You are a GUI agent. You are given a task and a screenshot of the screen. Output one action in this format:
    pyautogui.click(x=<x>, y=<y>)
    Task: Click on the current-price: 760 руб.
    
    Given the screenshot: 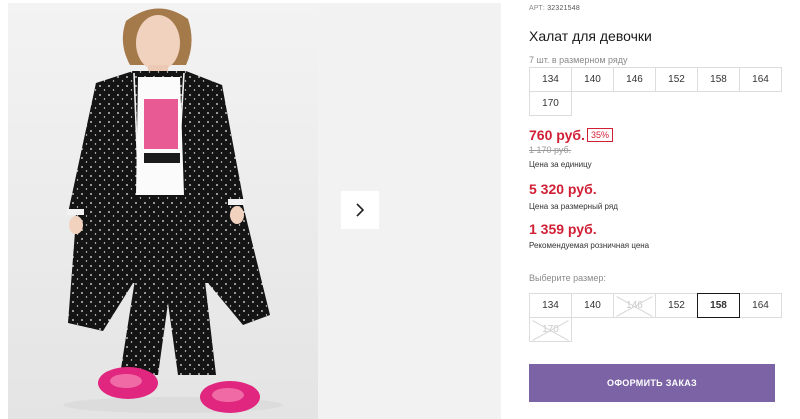 What is the action you would take?
    pyautogui.click(x=557, y=135)
    